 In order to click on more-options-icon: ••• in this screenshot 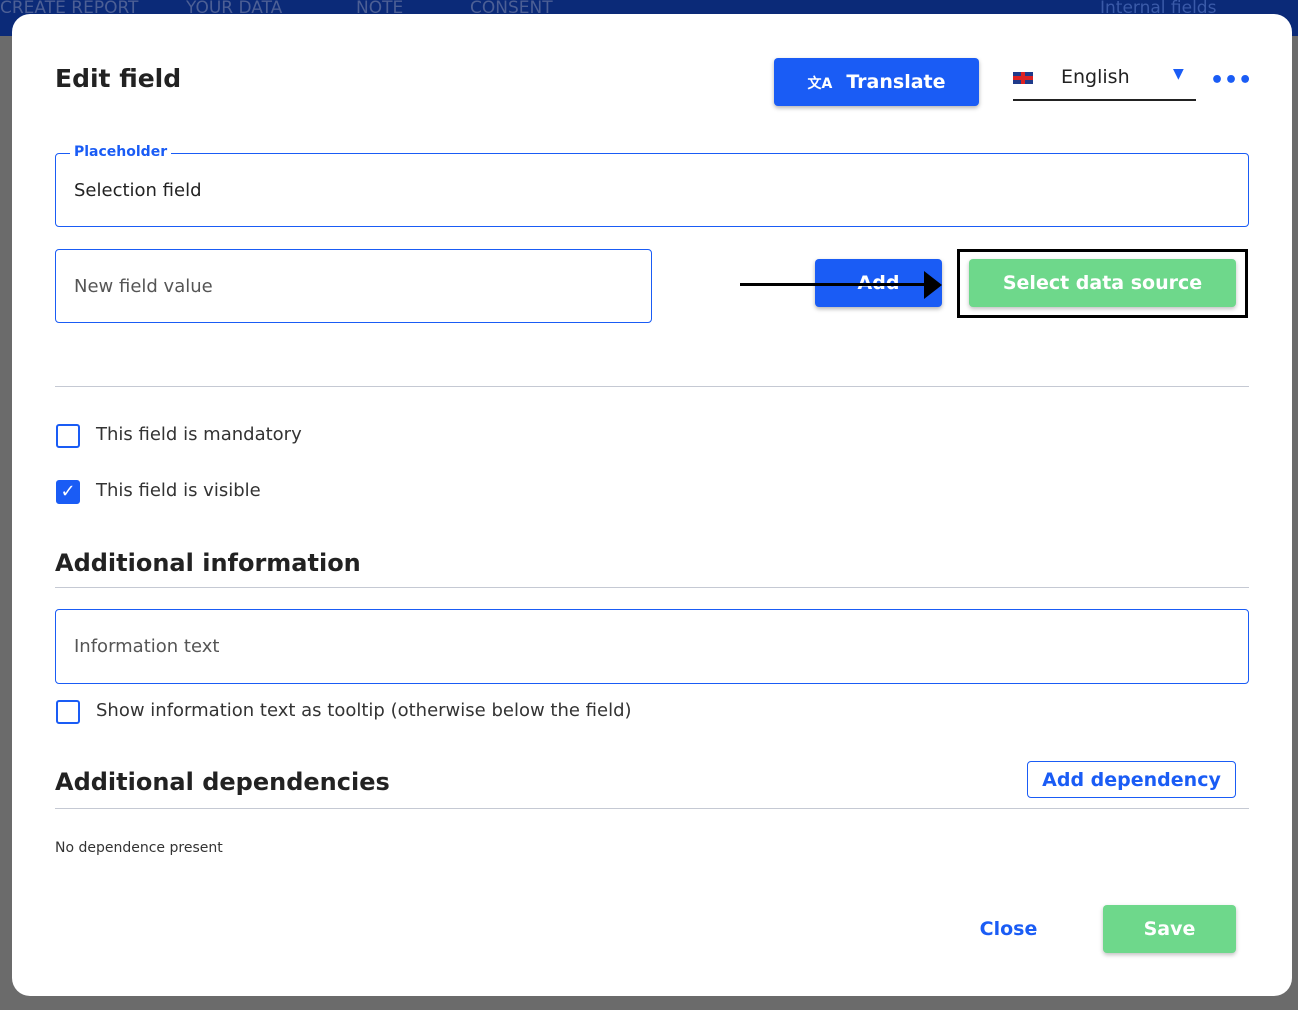, I will do `click(1231, 80)`.